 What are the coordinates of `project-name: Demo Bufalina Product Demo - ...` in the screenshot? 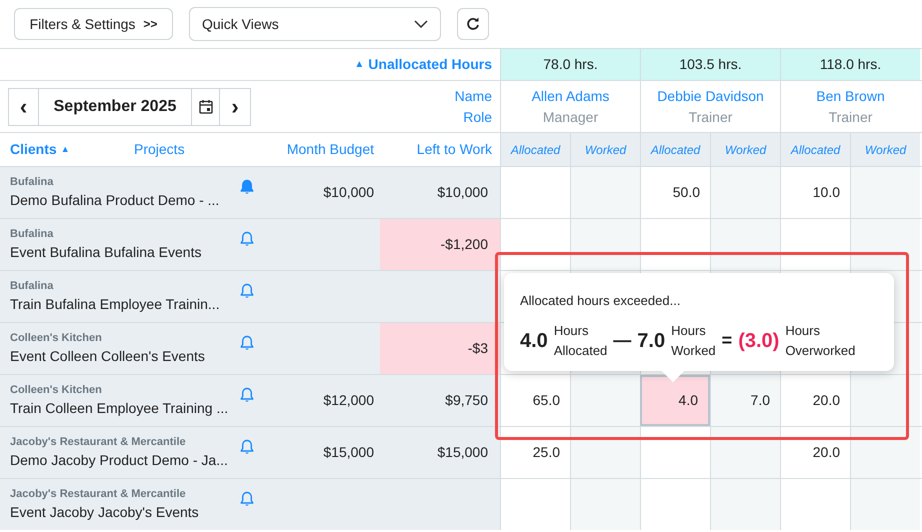 It's located at (125, 201).